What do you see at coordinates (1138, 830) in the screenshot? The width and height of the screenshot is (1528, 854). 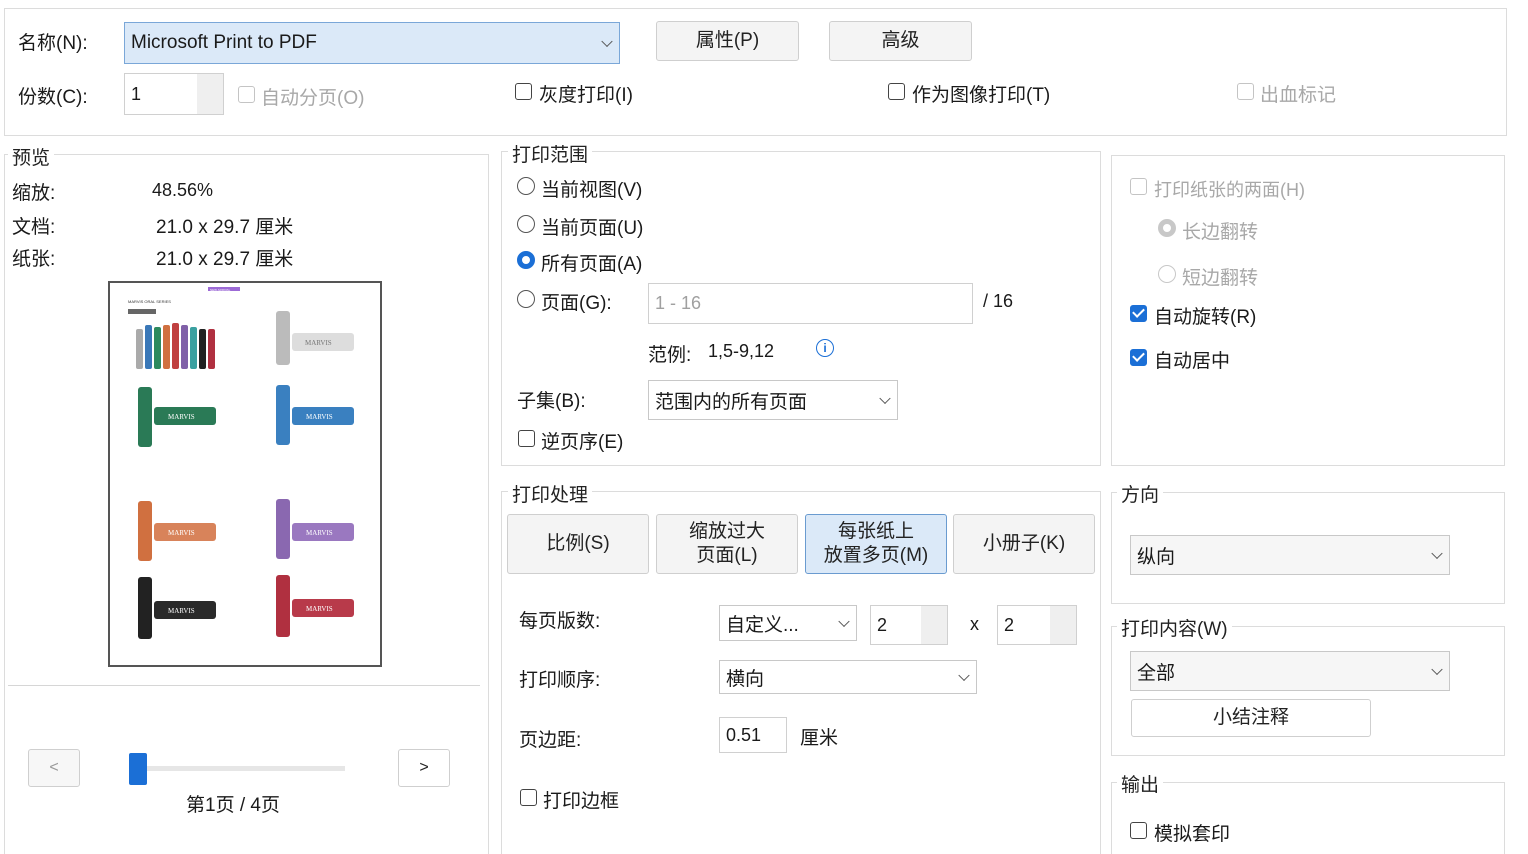 I see `simulate-overprint-checkbox` at bounding box center [1138, 830].